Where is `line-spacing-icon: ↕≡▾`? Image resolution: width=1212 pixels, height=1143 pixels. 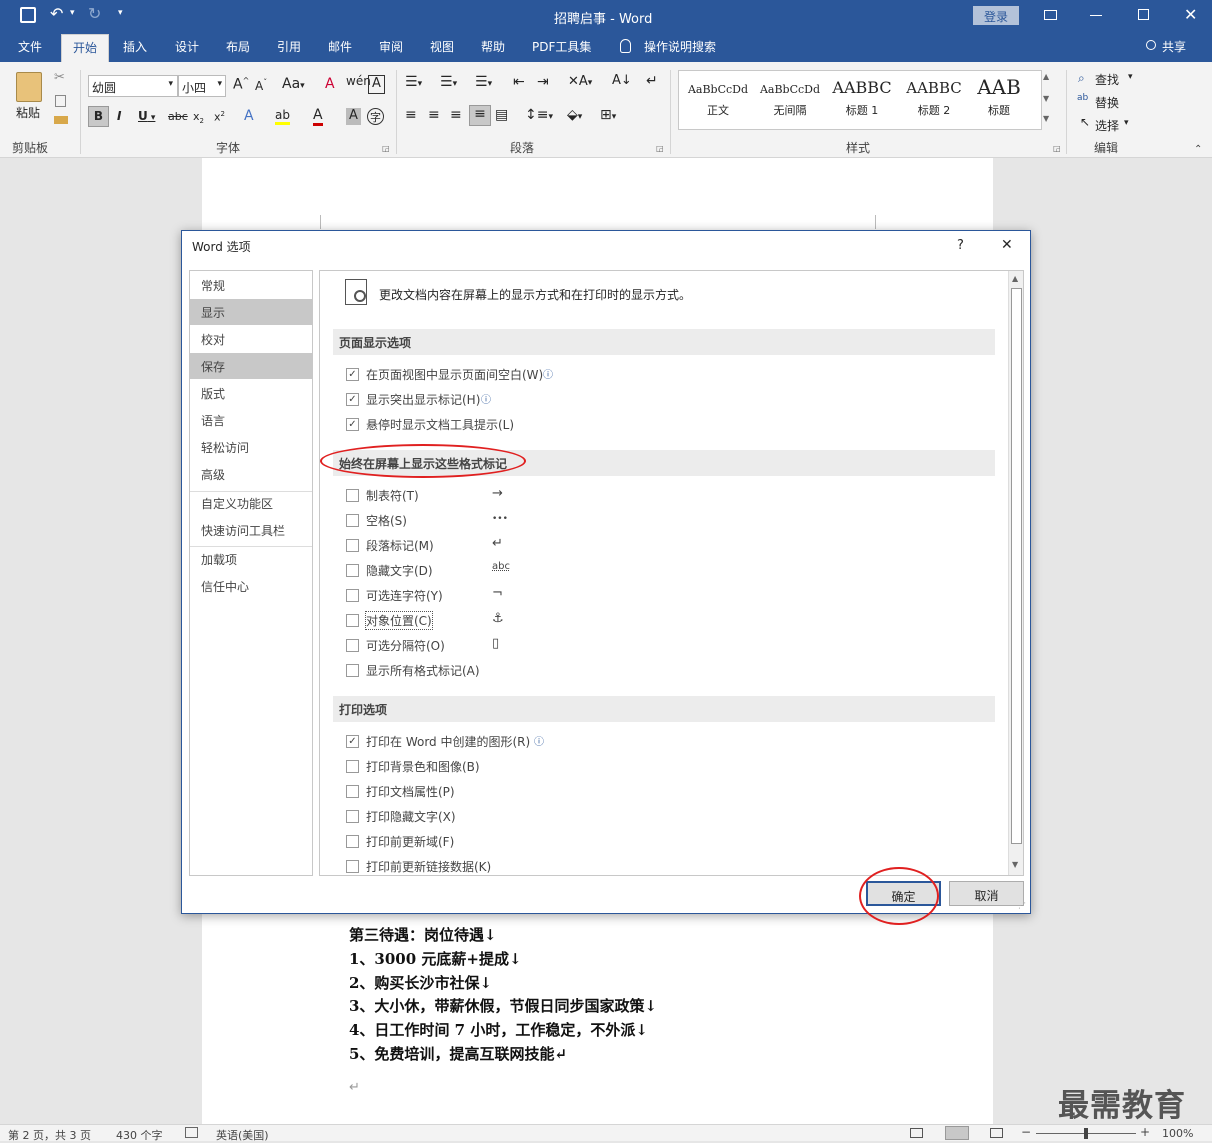 line-spacing-icon: ↕≡▾ is located at coordinates (539, 115).